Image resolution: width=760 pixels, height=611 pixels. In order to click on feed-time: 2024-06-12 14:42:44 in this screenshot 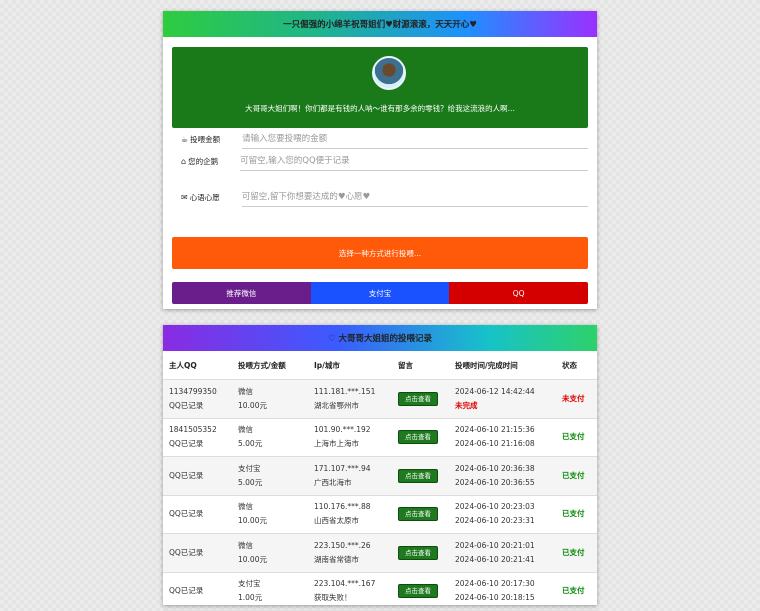, I will do `click(495, 391)`.